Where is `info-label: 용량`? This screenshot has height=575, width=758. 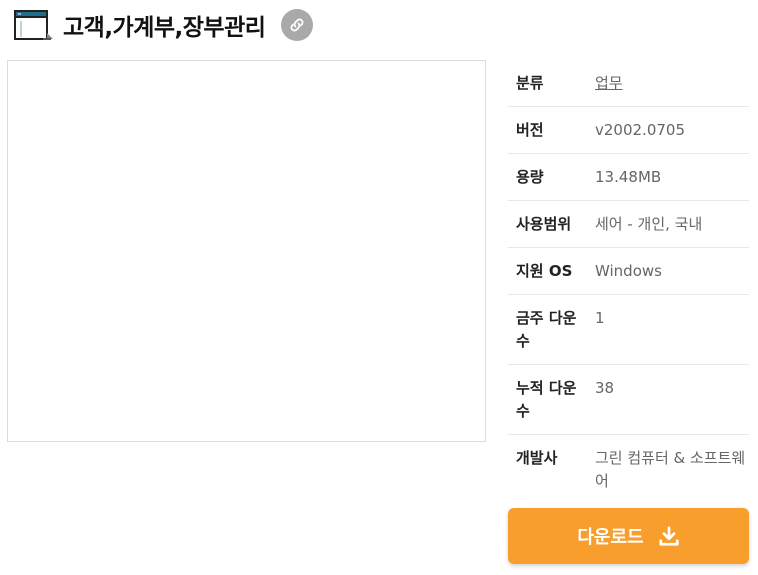 info-label: 용량 is located at coordinates (530, 177).